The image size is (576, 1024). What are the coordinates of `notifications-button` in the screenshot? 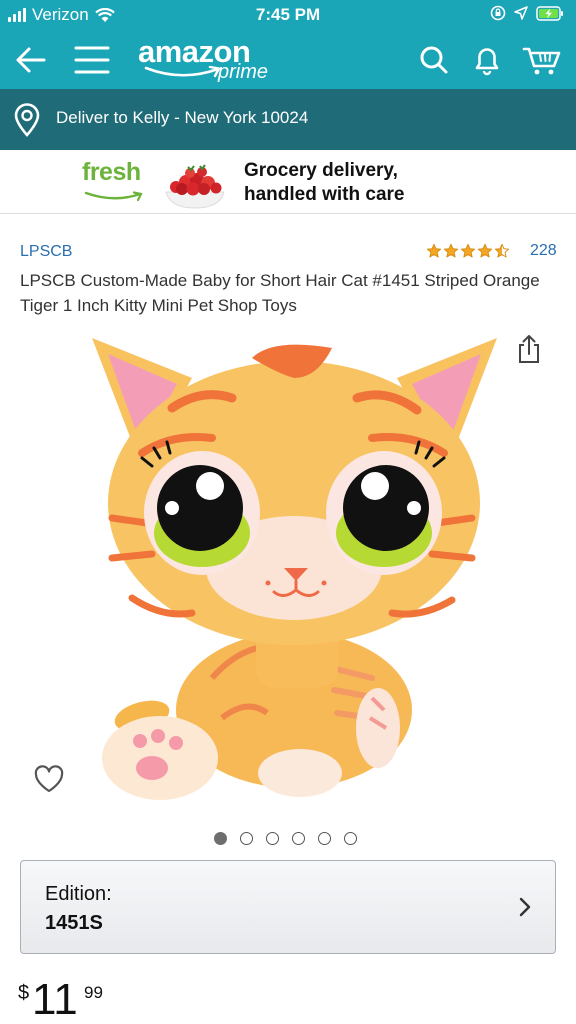 It's located at (487, 60).